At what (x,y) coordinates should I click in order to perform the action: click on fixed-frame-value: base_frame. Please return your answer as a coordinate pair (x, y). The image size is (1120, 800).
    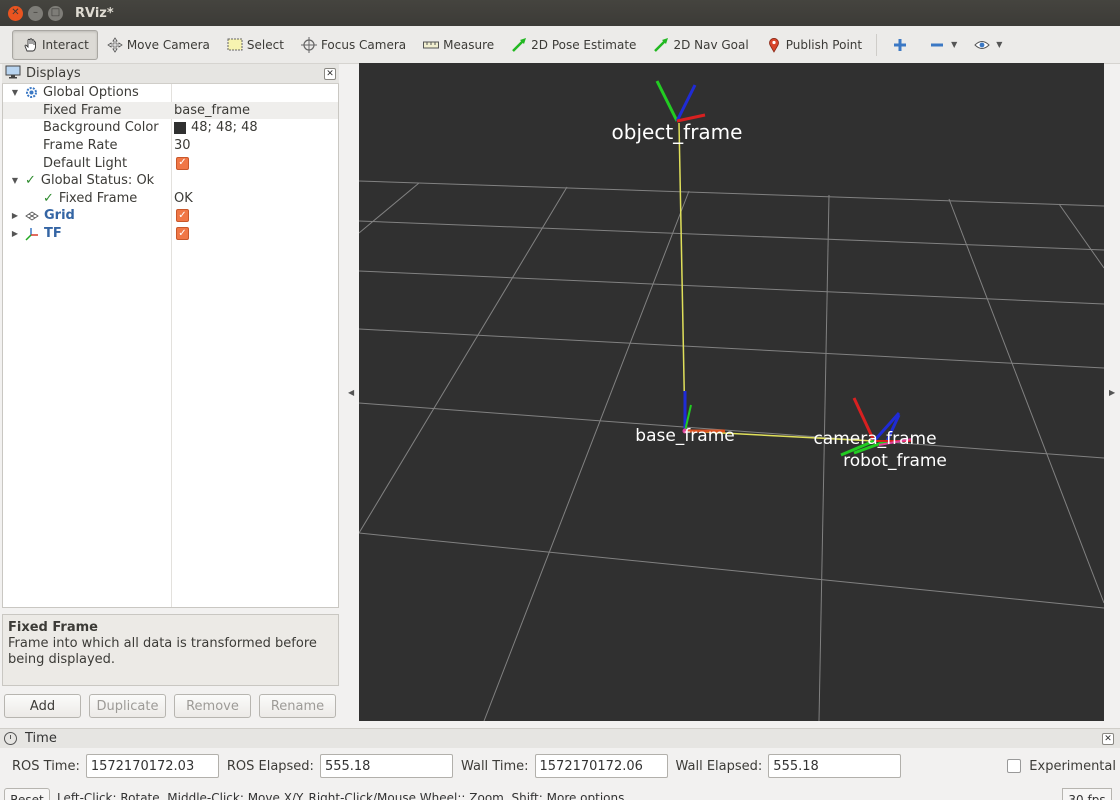
    Looking at the image, I should click on (212, 110).